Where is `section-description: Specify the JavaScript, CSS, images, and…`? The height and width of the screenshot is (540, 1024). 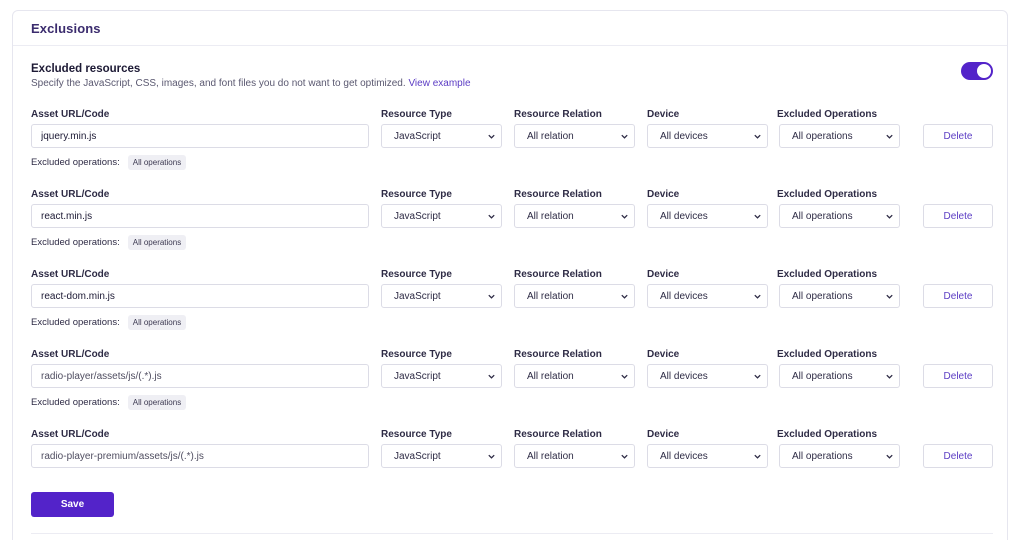
section-description: Specify the JavaScript, CSS, images, and… is located at coordinates (251, 83).